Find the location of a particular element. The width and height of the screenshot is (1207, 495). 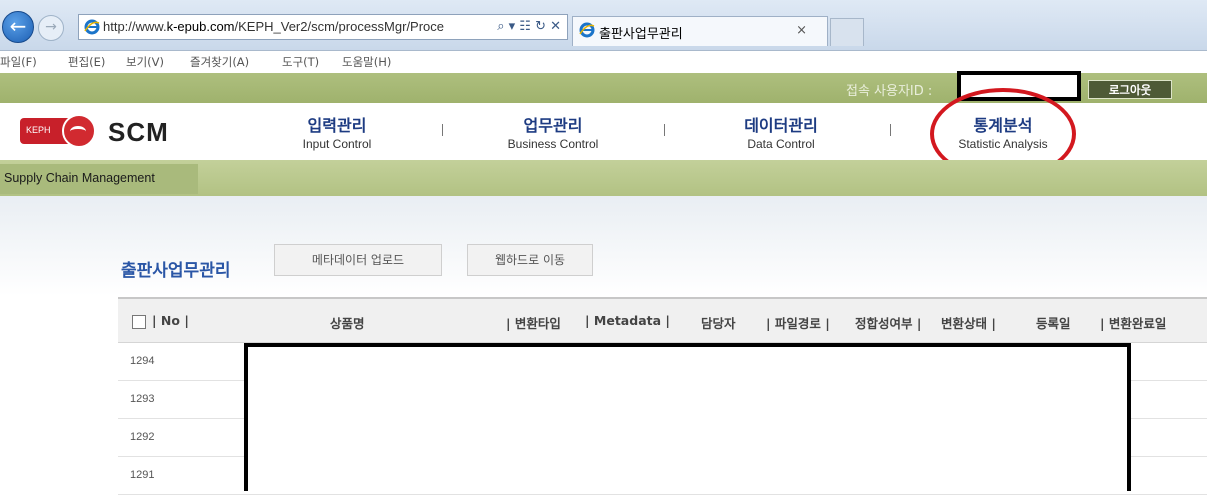

col-manager: 담당자 is located at coordinates (718, 322).